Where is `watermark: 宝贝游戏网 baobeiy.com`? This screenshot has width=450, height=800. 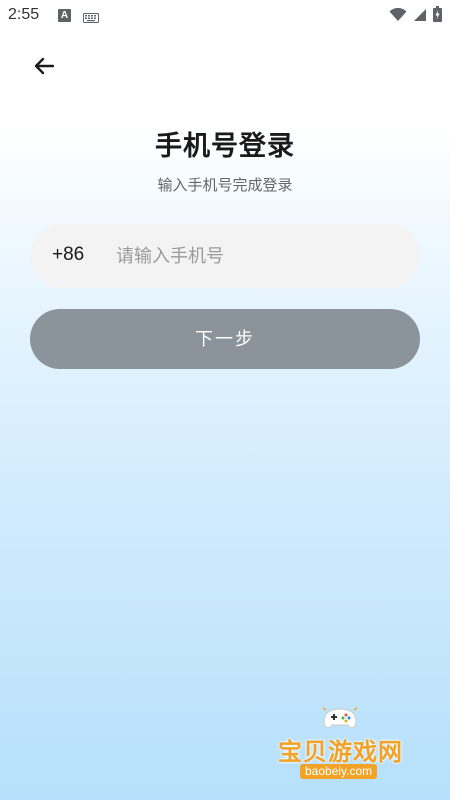 watermark: 宝贝游戏网 baobeiy.com is located at coordinates (345, 745).